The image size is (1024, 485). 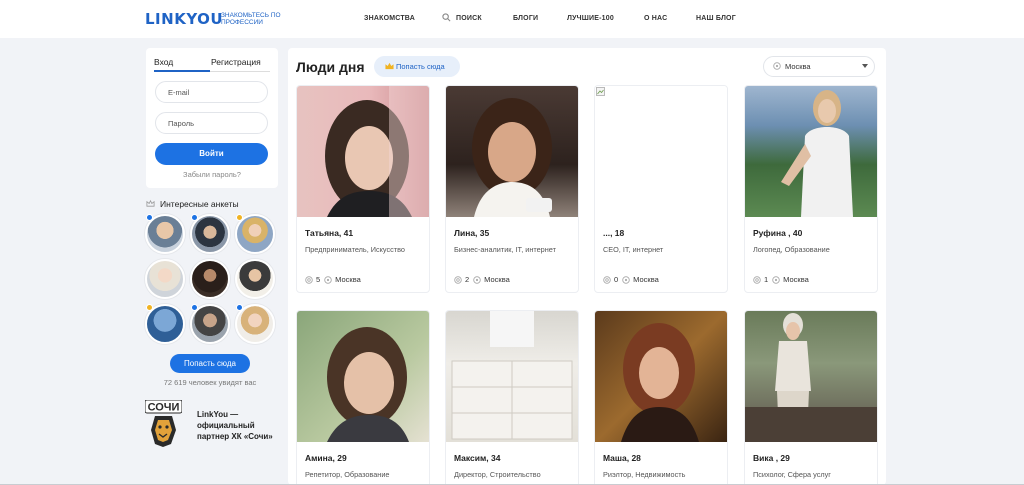 What do you see at coordinates (631, 279) in the screenshot?
I see `profile-meta: 0 Москва` at bounding box center [631, 279].